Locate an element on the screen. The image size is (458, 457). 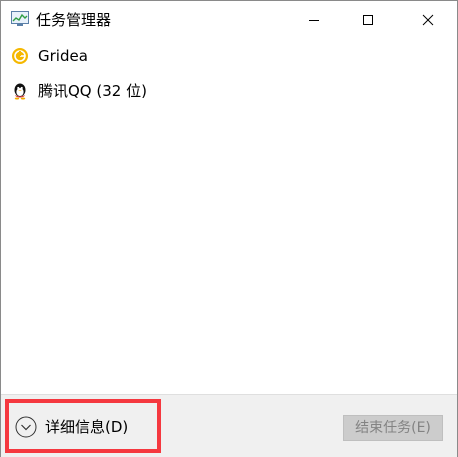
close-button is located at coordinates (428, 20).